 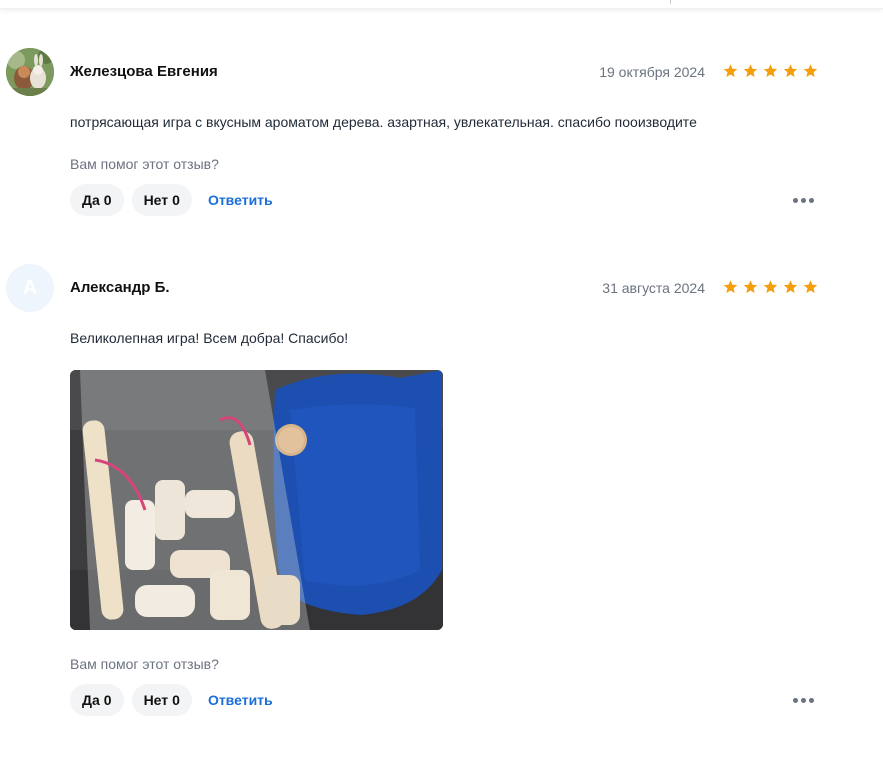 What do you see at coordinates (30, 72) in the screenshot?
I see `avatar` at bounding box center [30, 72].